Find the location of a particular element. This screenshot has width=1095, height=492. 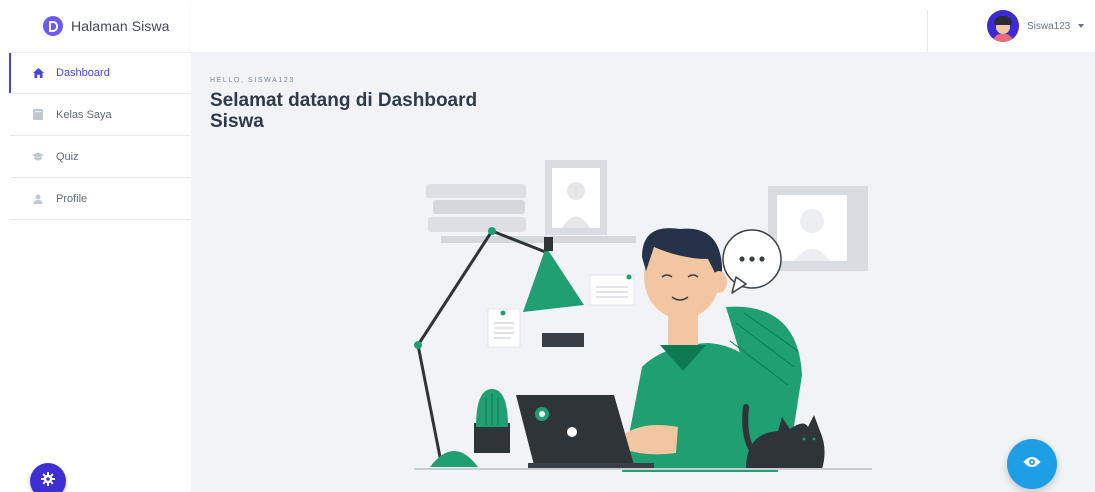

brand: Halaman Siswa is located at coordinates (100, 26).